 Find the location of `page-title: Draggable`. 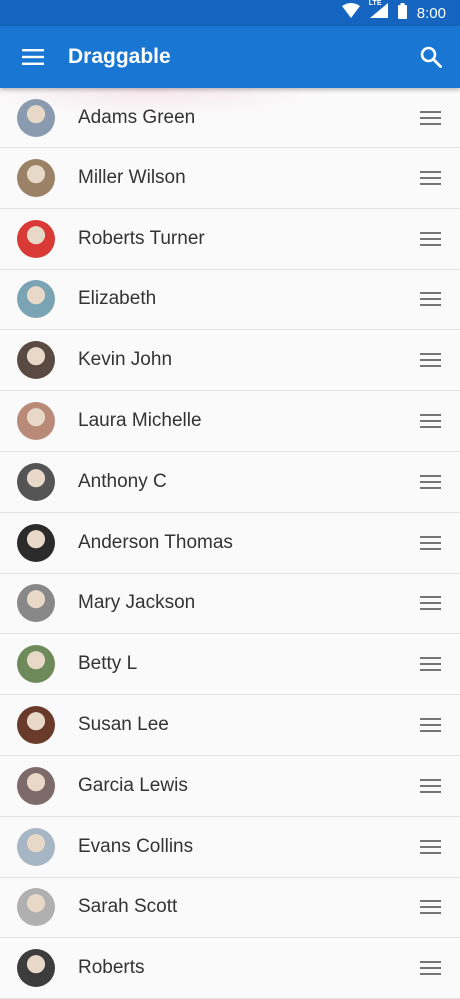

page-title: Draggable is located at coordinates (119, 56).